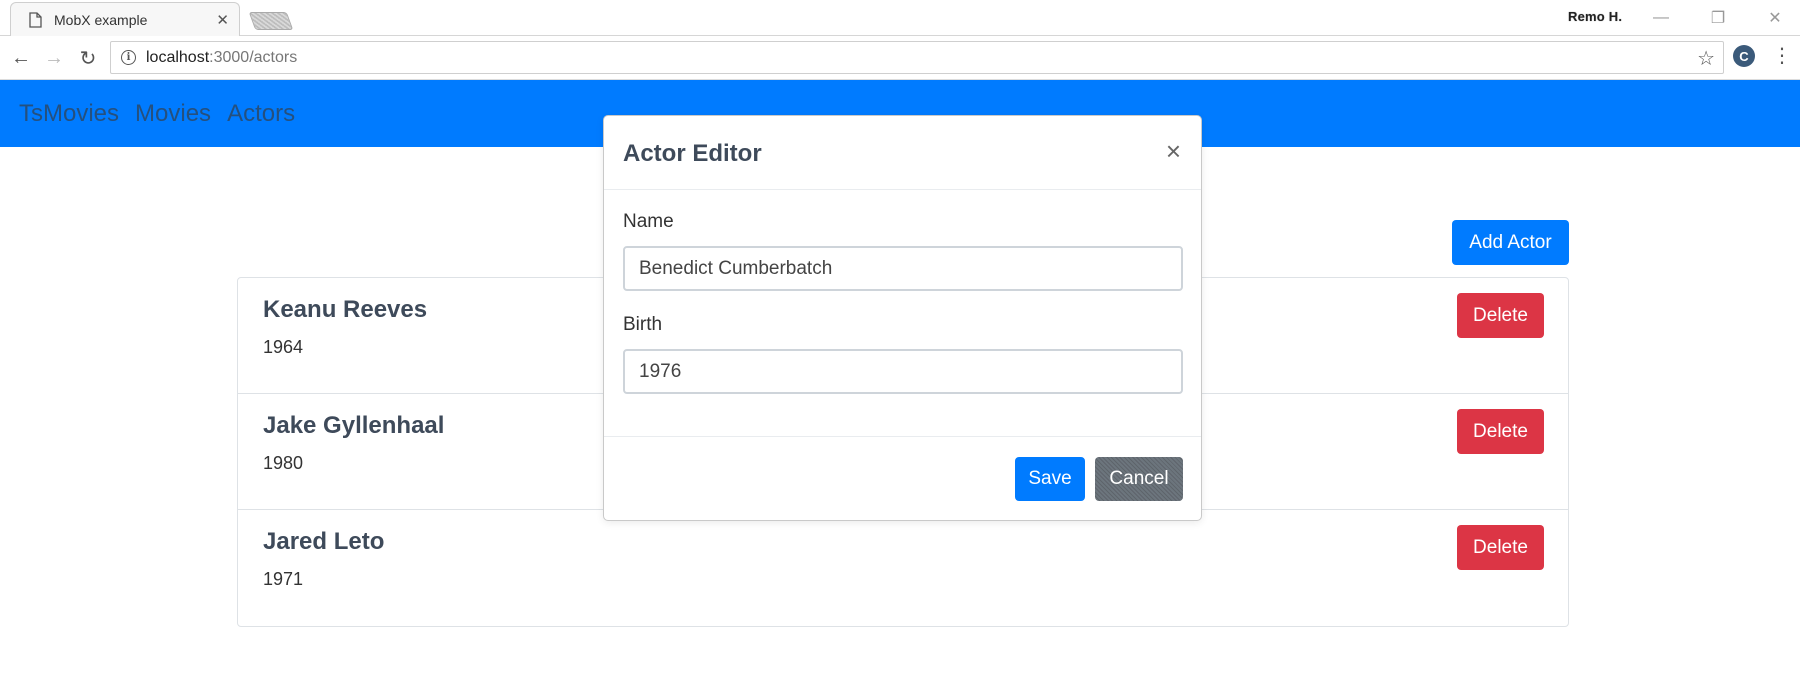  What do you see at coordinates (69, 114) in the screenshot?
I see `nav-brand: TsMovies` at bounding box center [69, 114].